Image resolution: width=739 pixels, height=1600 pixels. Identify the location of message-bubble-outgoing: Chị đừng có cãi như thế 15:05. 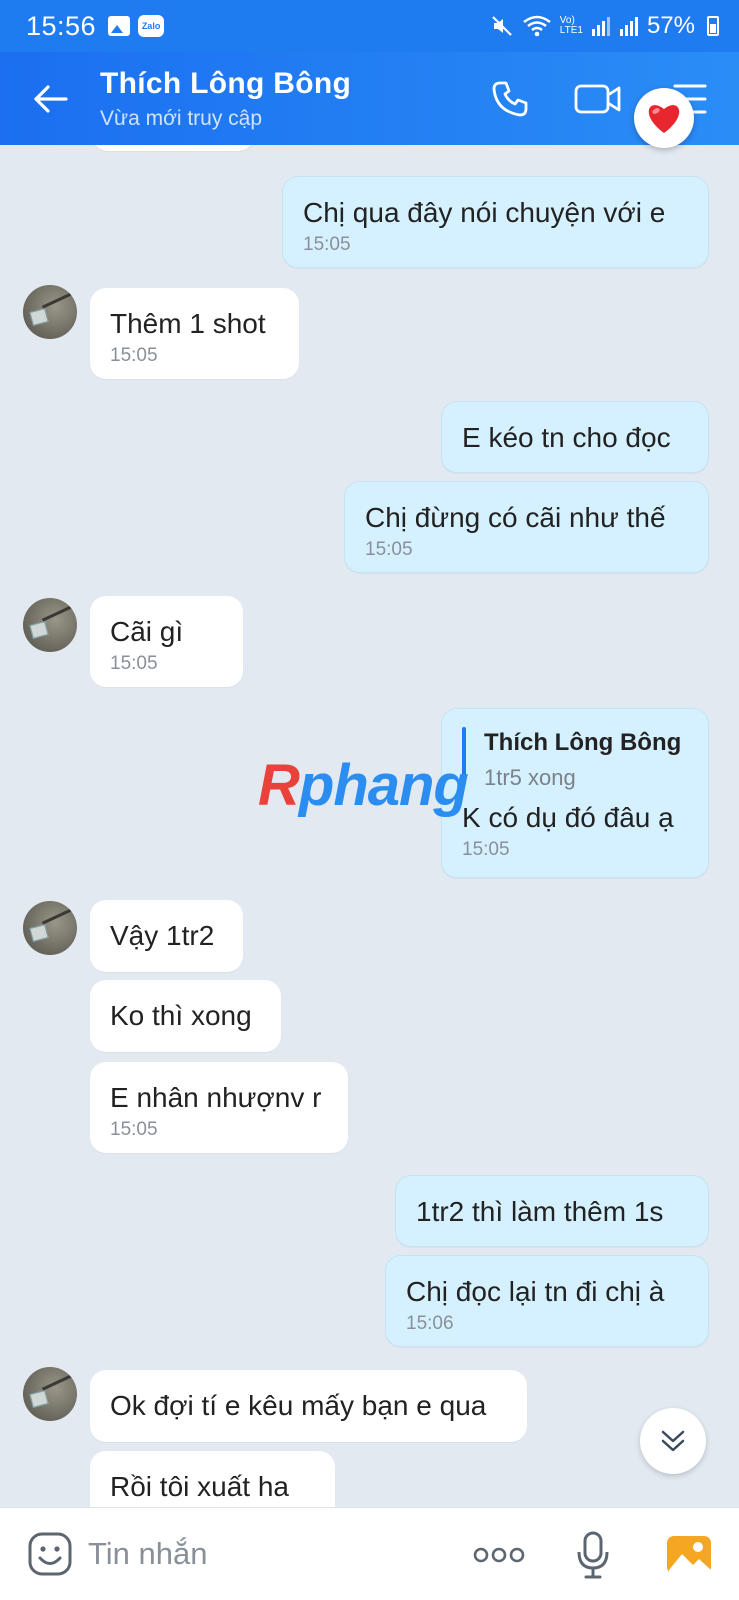
(526, 527).